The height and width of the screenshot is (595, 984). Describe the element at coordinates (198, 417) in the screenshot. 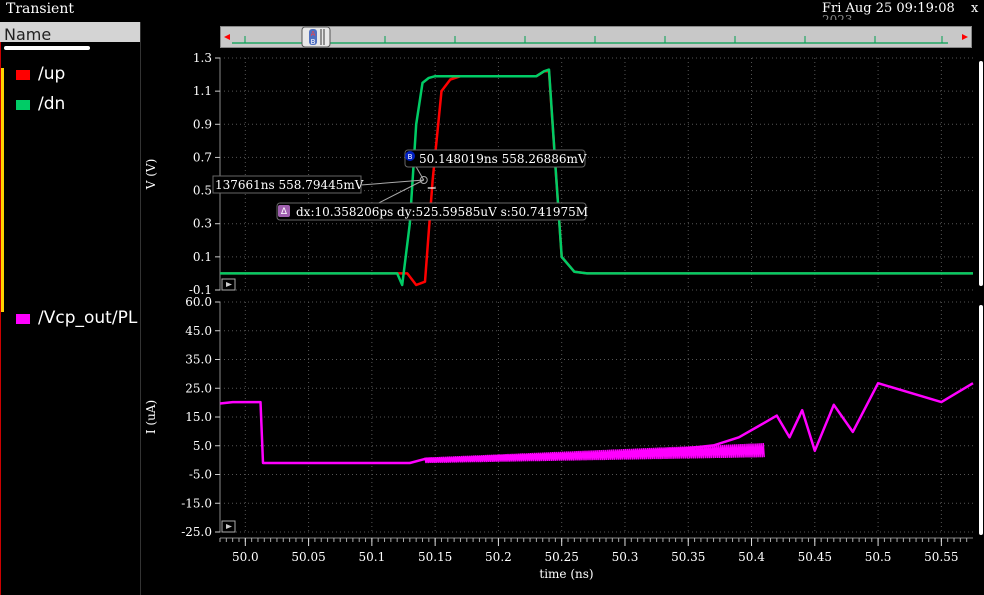

I see `y-tick-label: 15.0` at that location.